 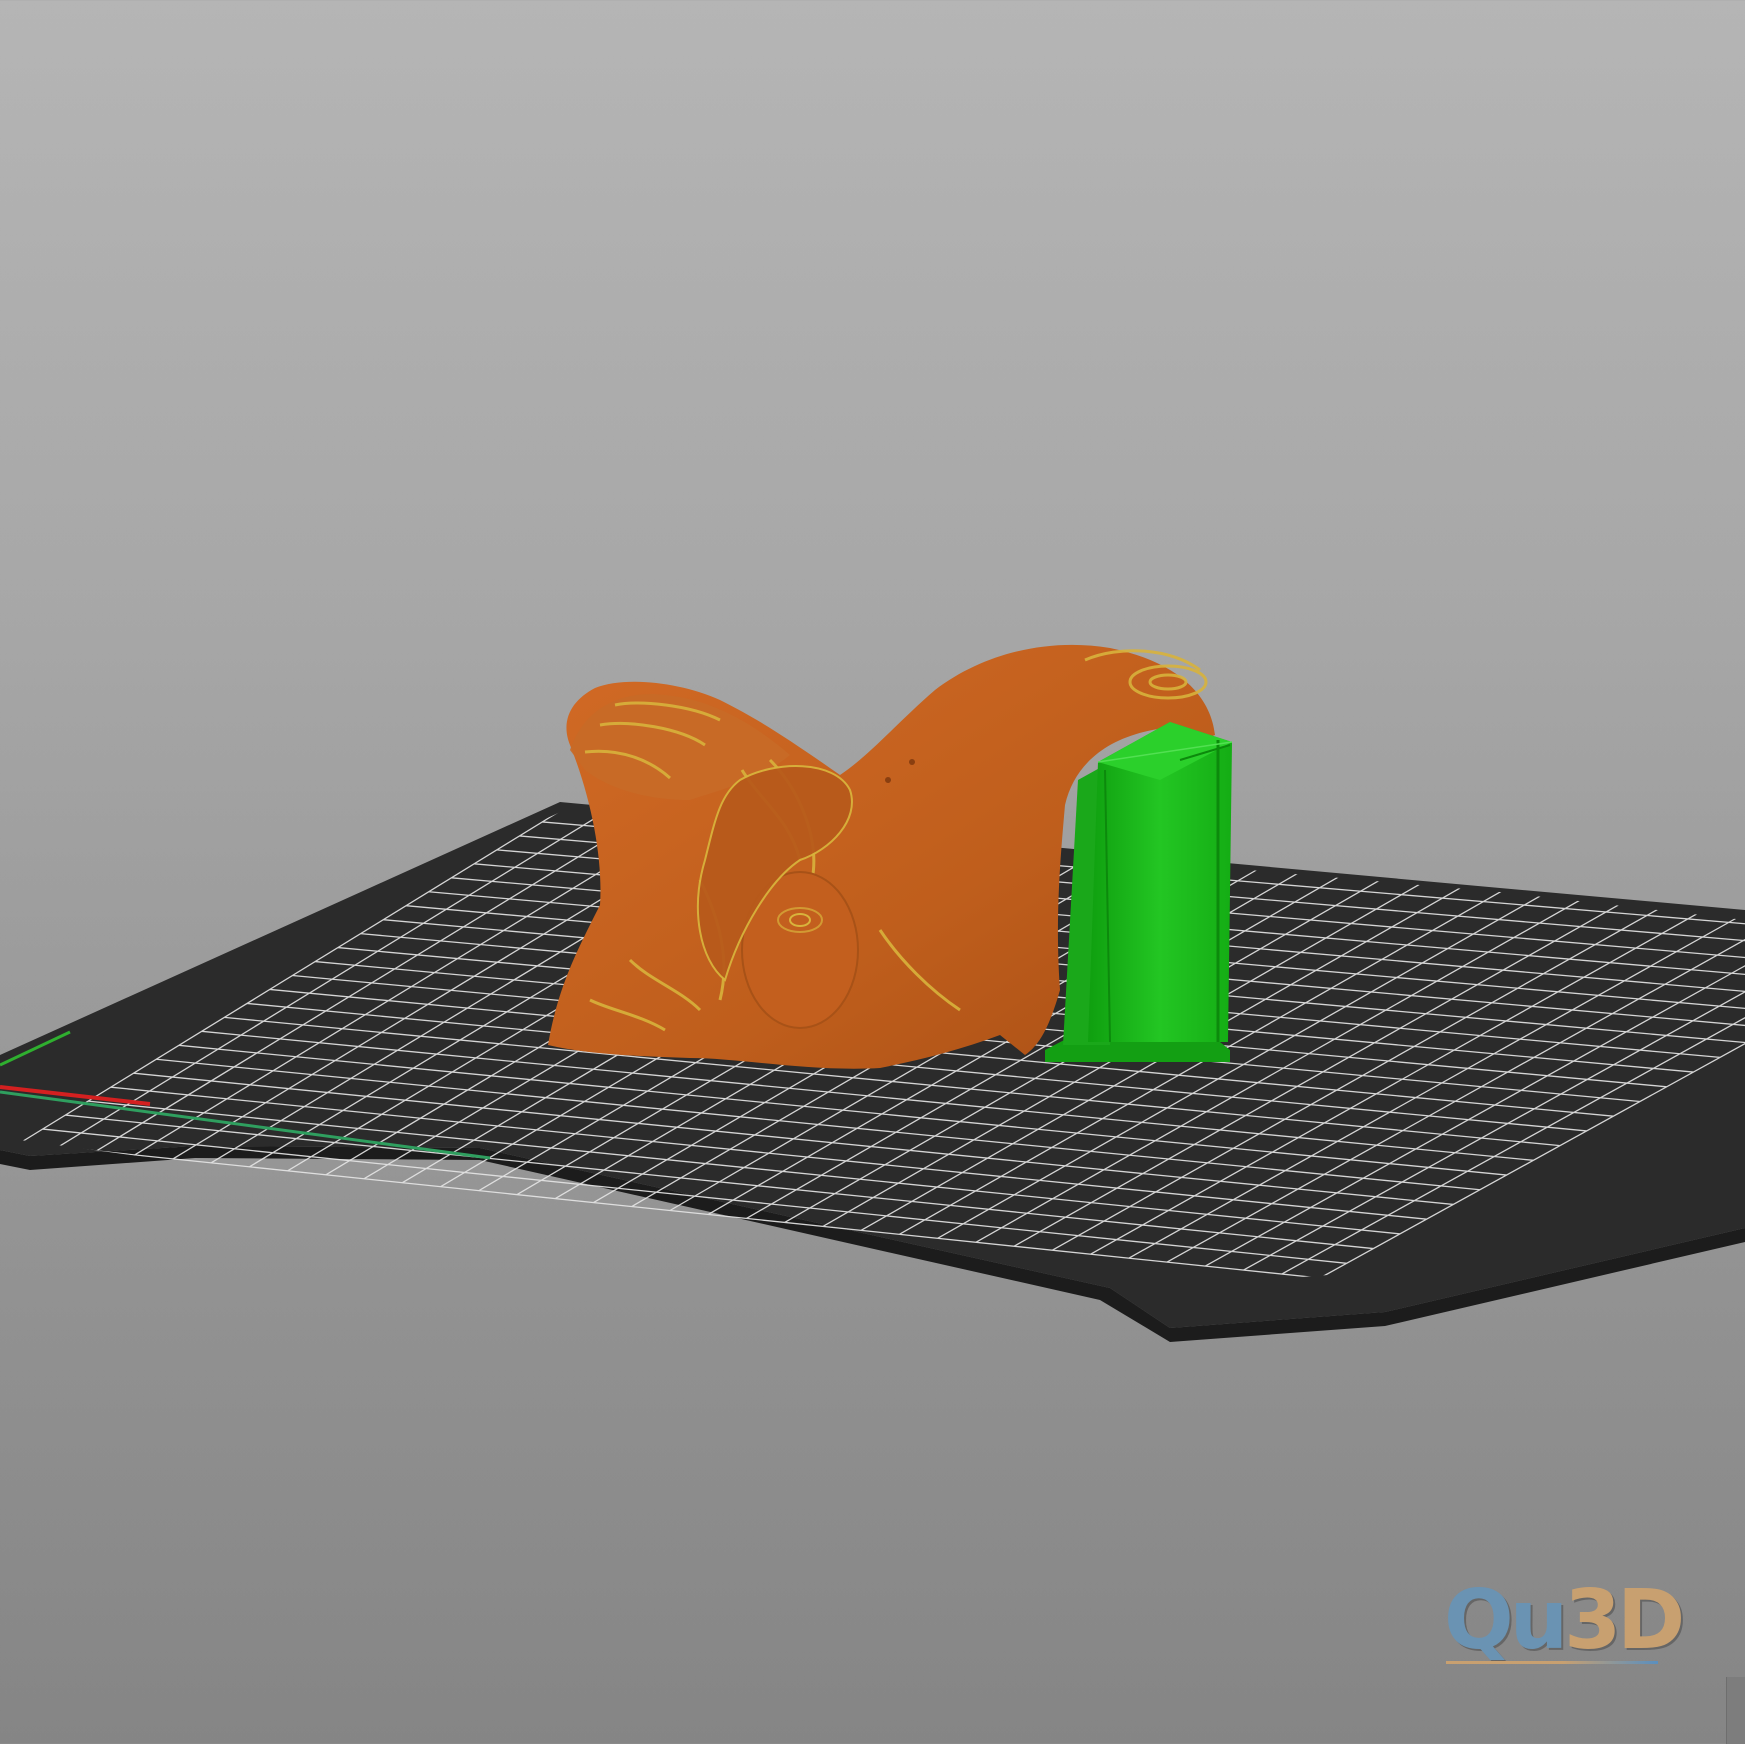 What do you see at coordinates (1552, 1662) in the screenshot?
I see `logo-underline` at bounding box center [1552, 1662].